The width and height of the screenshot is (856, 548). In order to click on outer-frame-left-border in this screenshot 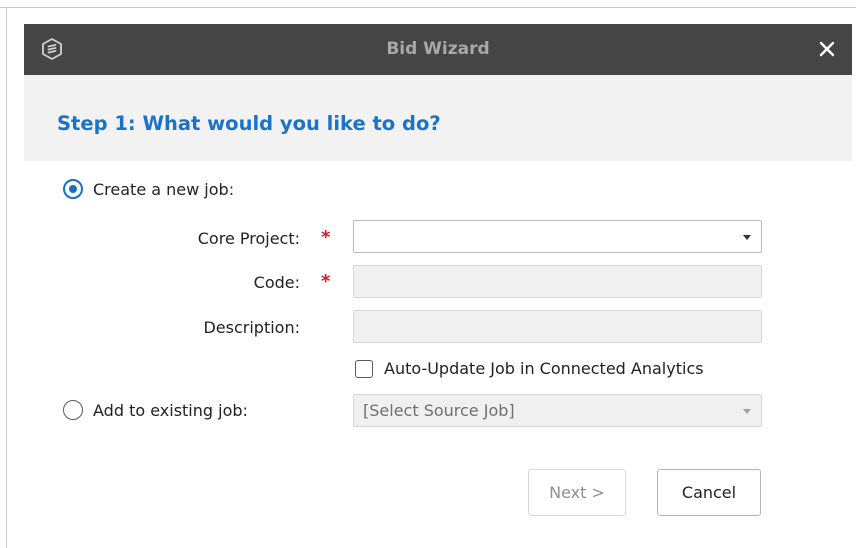, I will do `click(6, 277)`.